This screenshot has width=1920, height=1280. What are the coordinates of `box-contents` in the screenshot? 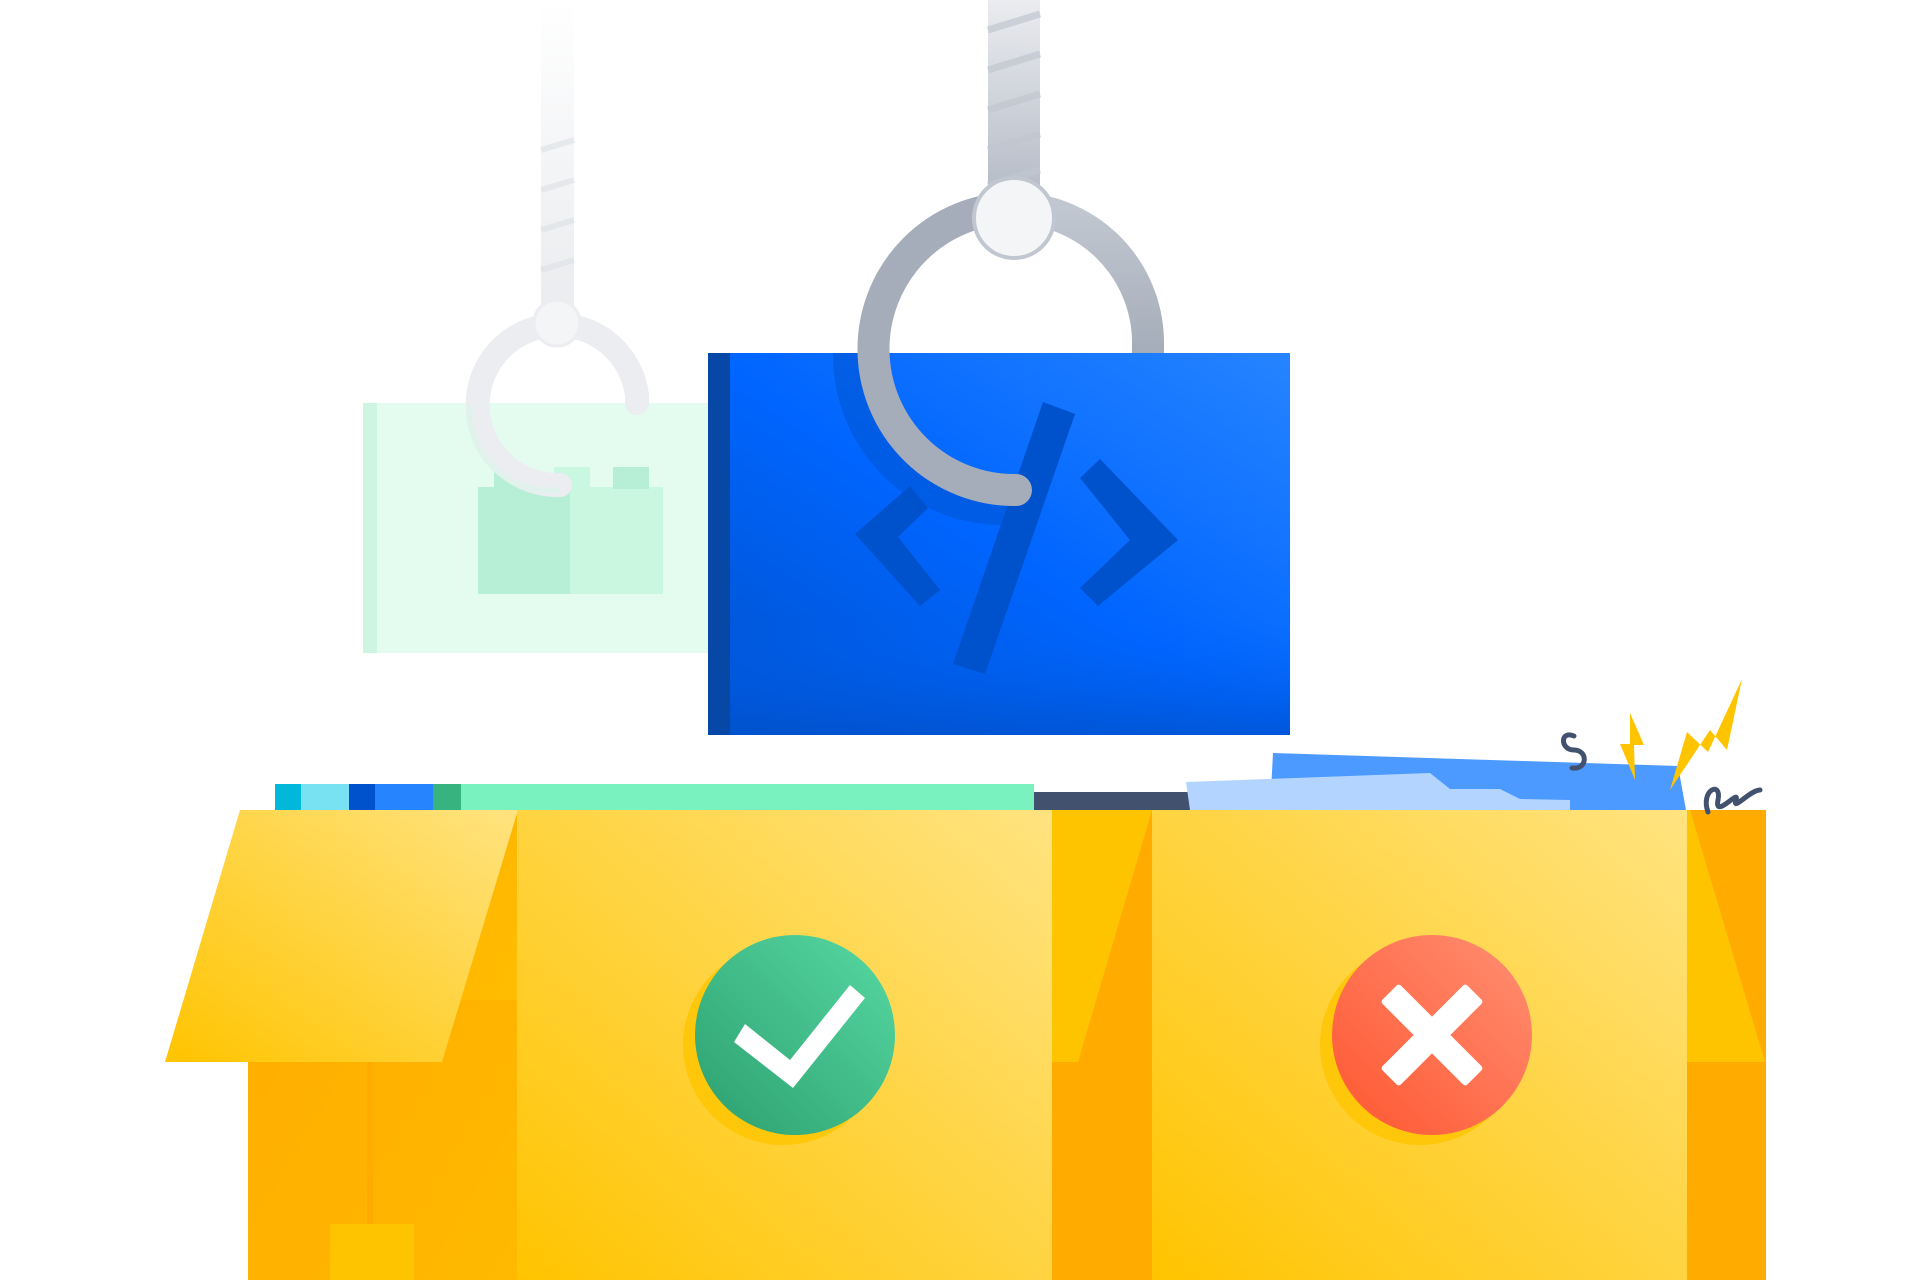 It's located at (980, 783).